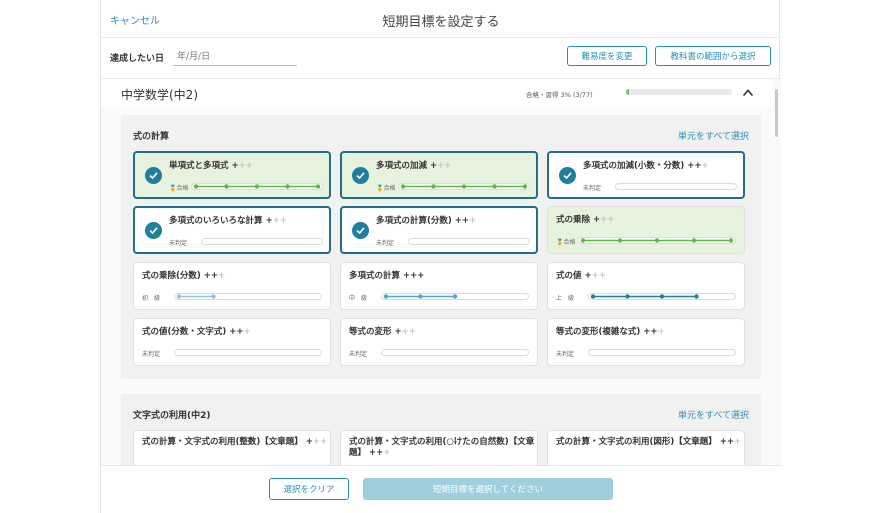 This screenshot has height=513, width=878. I want to click on scrollbar, so click(776, 113).